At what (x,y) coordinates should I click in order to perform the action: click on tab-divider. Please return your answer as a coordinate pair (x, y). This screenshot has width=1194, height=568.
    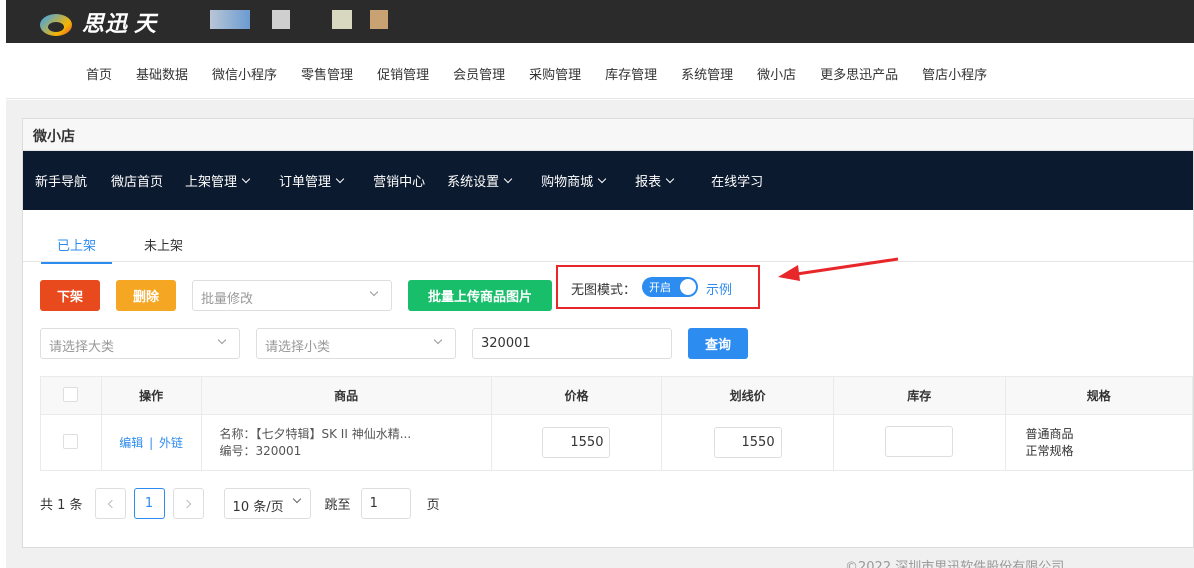
    Looking at the image, I should click on (608, 261).